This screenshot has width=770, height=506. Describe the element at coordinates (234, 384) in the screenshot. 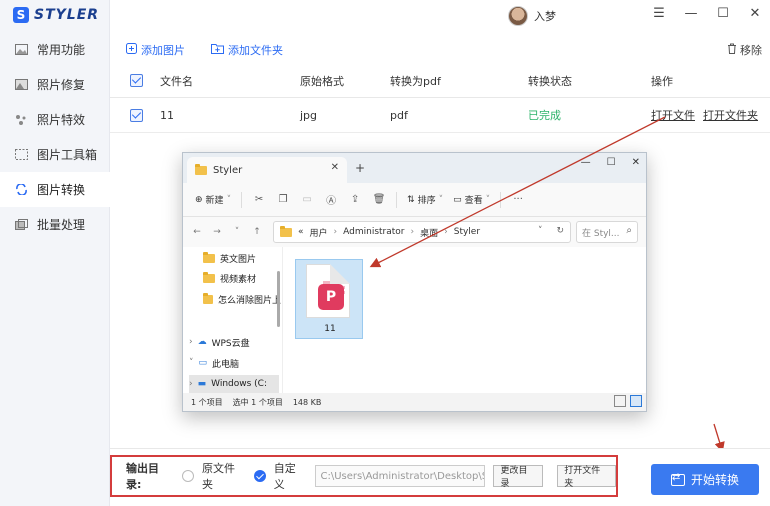

I see `nav-item-drive-c: › ▬ Windows (C:` at that location.